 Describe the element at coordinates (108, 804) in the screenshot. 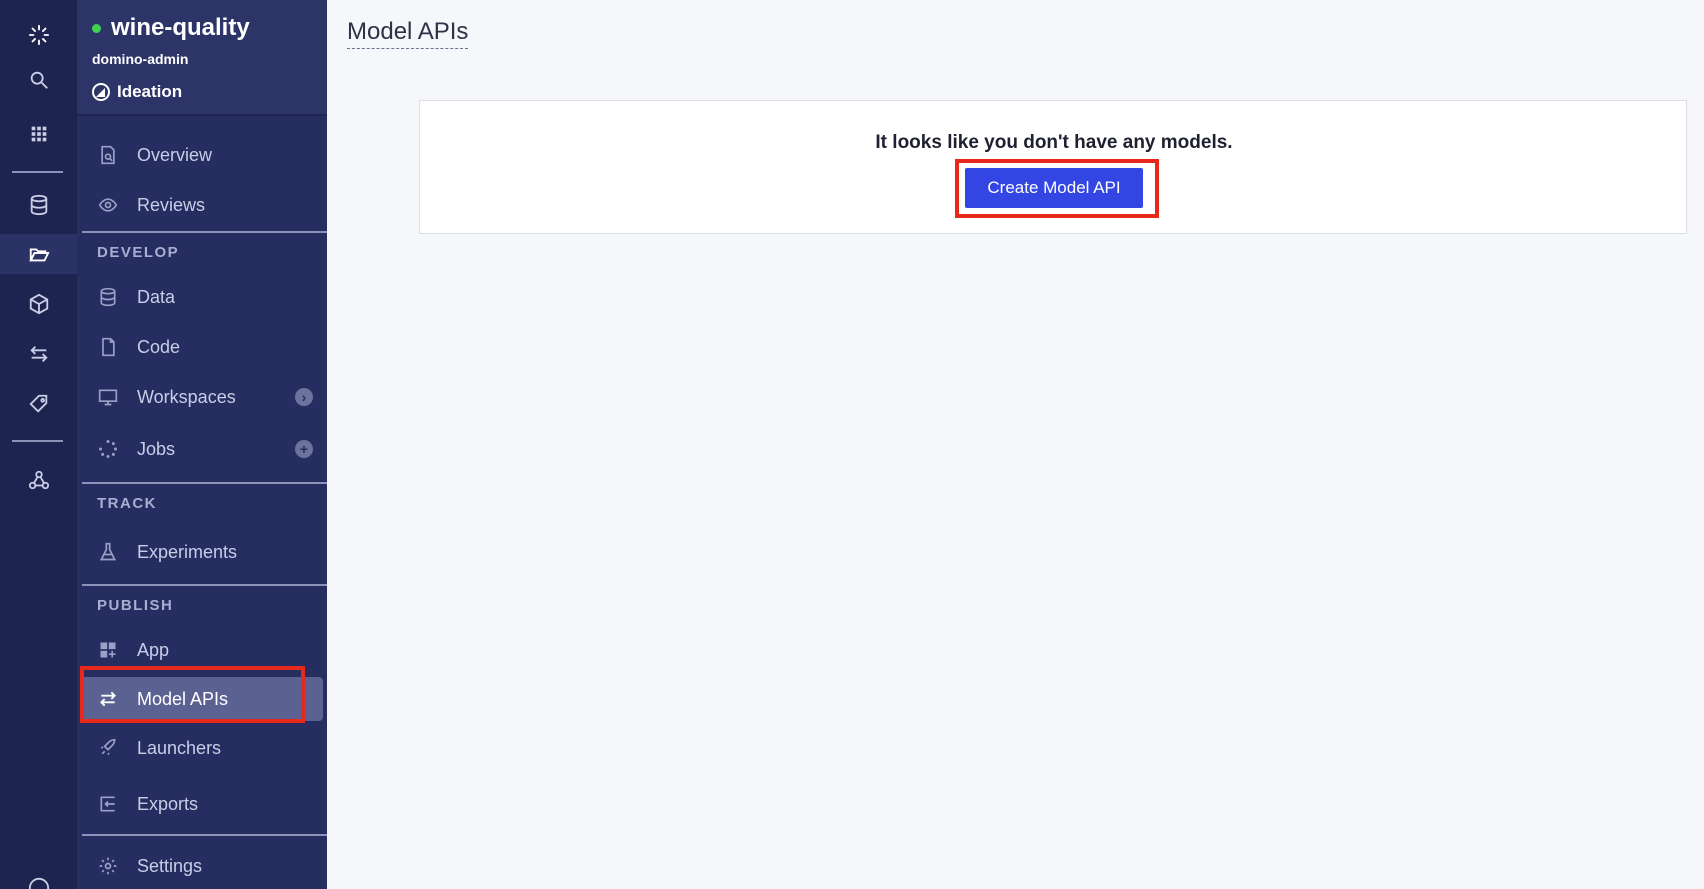

I see `export-icon` at that location.